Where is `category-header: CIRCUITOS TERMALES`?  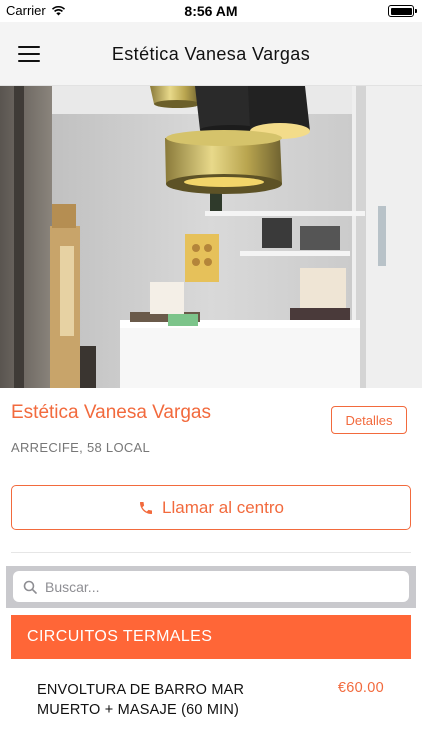 category-header: CIRCUITOS TERMALES is located at coordinates (211, 637).